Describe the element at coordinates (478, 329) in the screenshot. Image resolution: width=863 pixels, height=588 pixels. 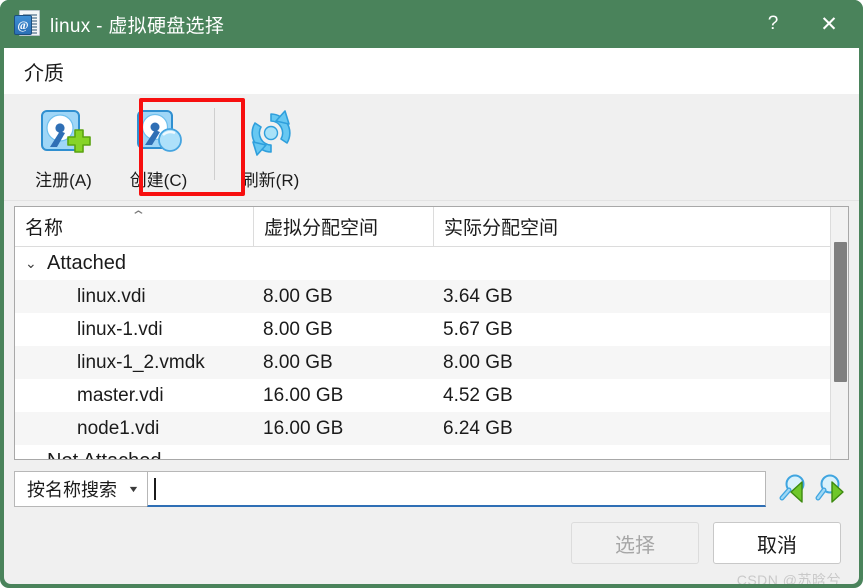
I see `row-actual-size: 5.67 GB` at that location.